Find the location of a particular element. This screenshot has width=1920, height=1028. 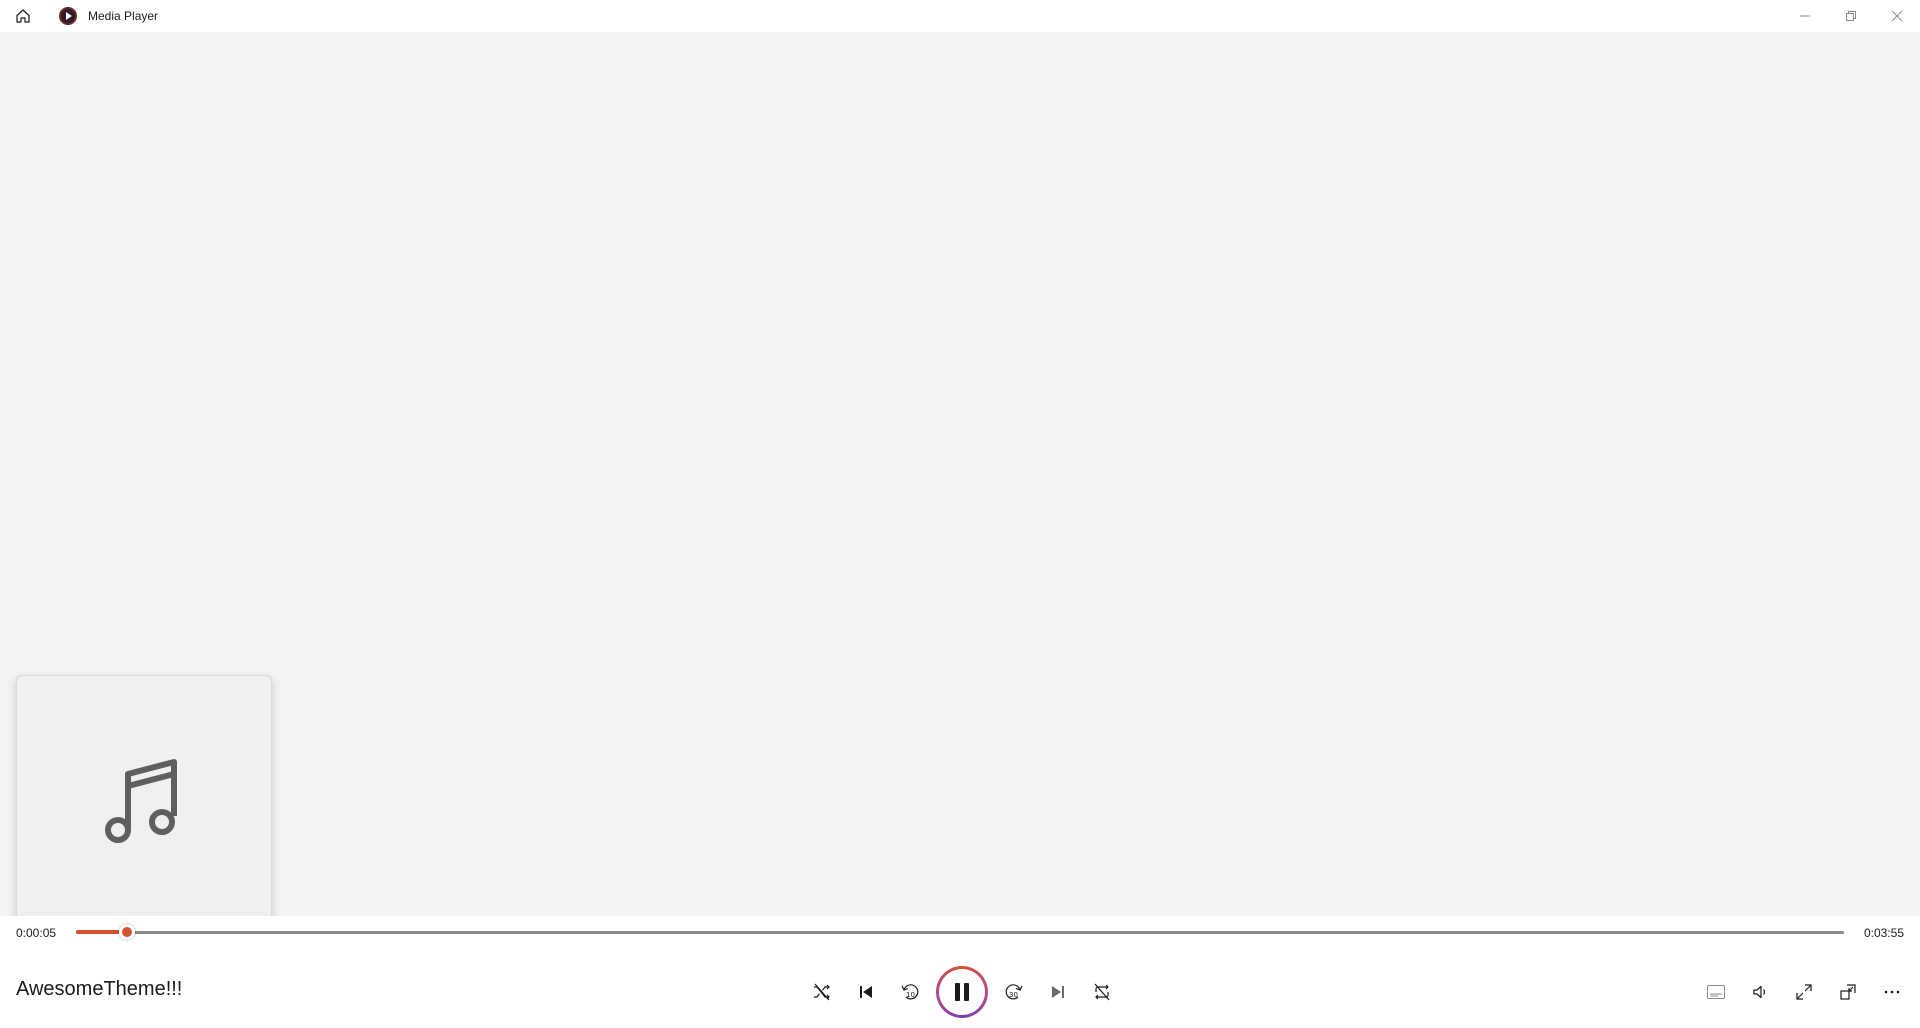

repeat-button is located at coordinates (1102, 992).